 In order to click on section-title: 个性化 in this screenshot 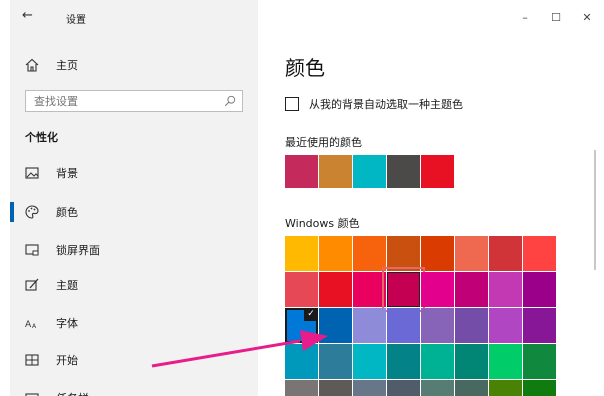, I will do `click(41, 137)`.